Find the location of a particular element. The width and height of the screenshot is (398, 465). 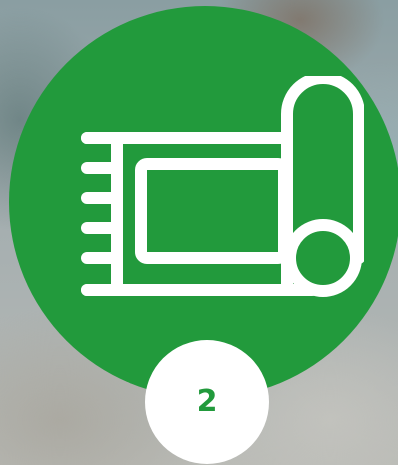

step-number-badge: 2 is located at coordinates (207, 402).